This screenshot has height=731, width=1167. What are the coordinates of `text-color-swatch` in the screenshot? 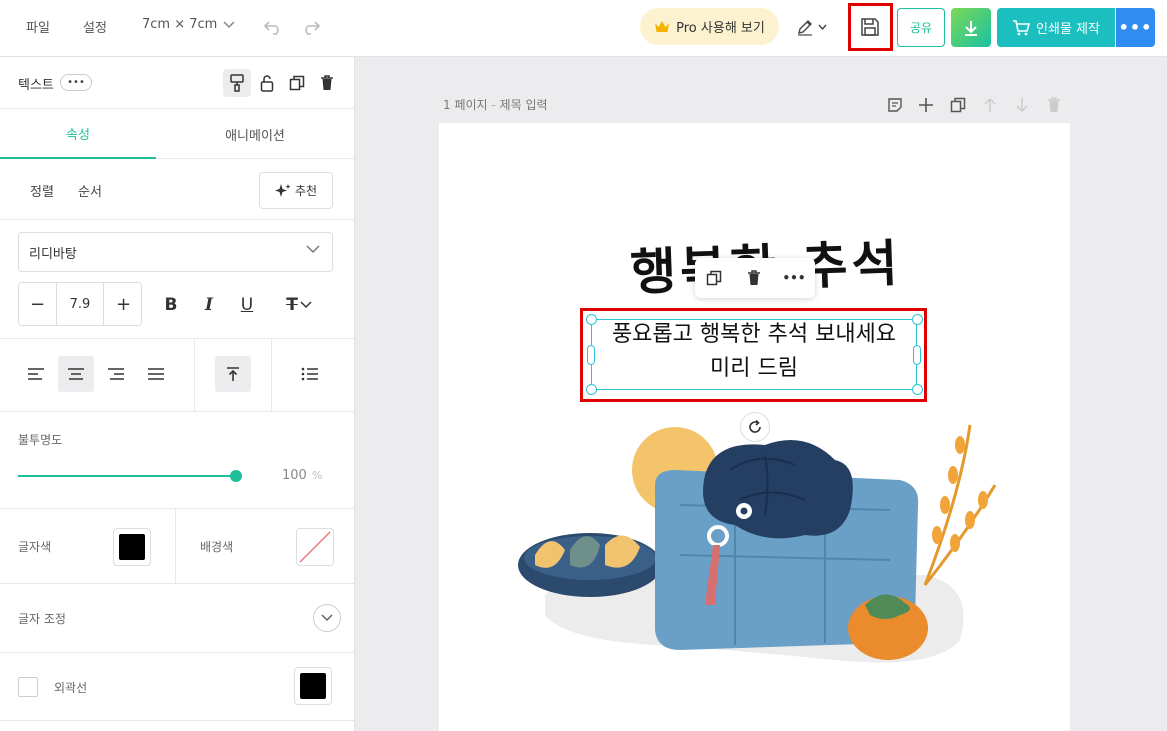 It's located at (132, 547).